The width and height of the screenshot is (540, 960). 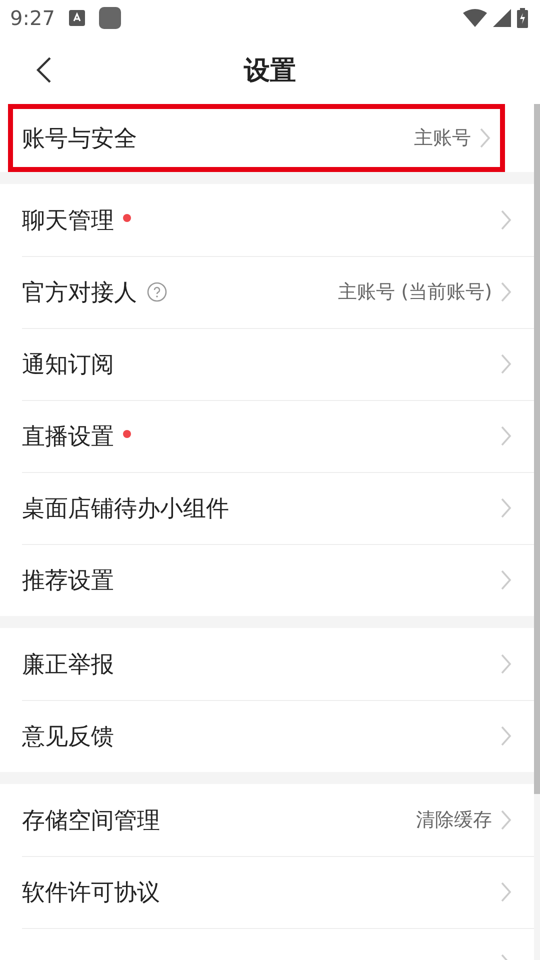 I want to click on status-time: 9:27, so click(x=32, y=18).